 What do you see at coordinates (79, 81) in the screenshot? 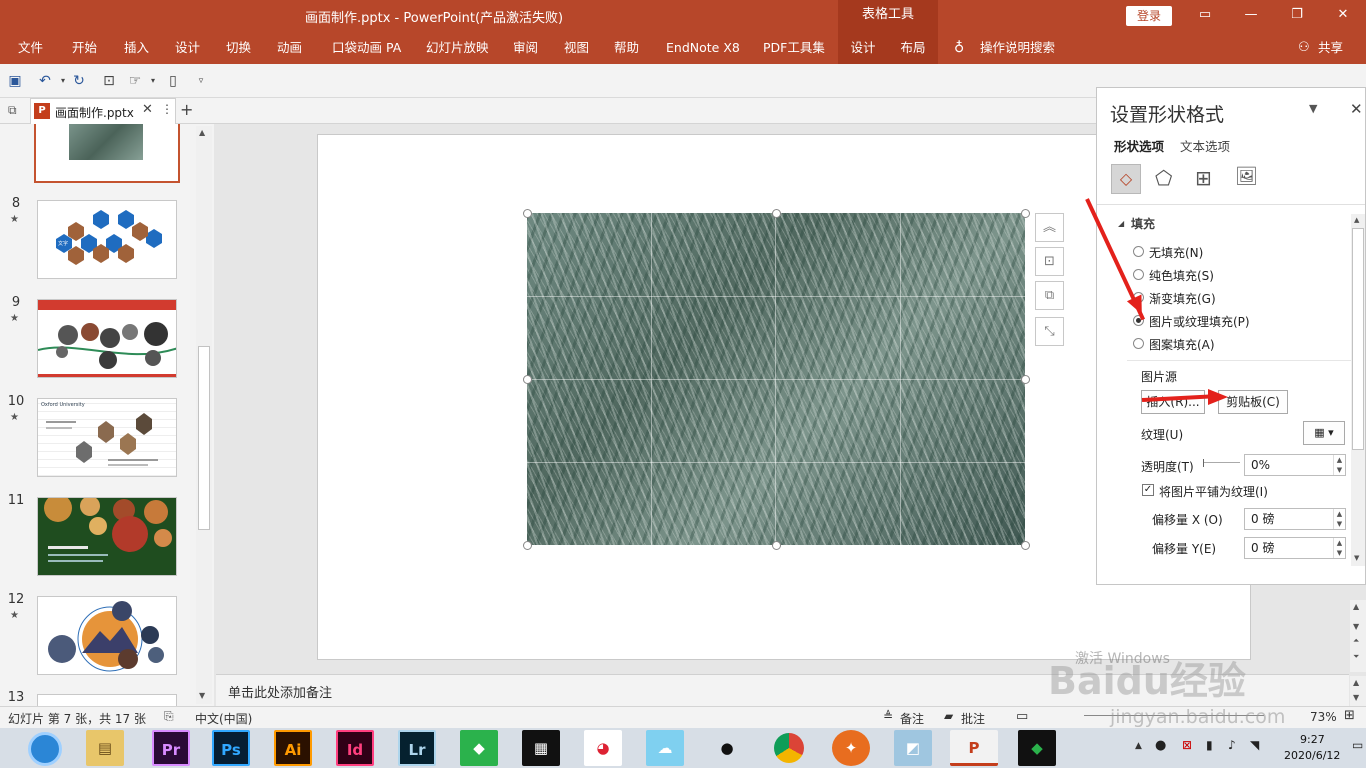
I see `redo-icon: ↻` at bounding box center [79, 81].